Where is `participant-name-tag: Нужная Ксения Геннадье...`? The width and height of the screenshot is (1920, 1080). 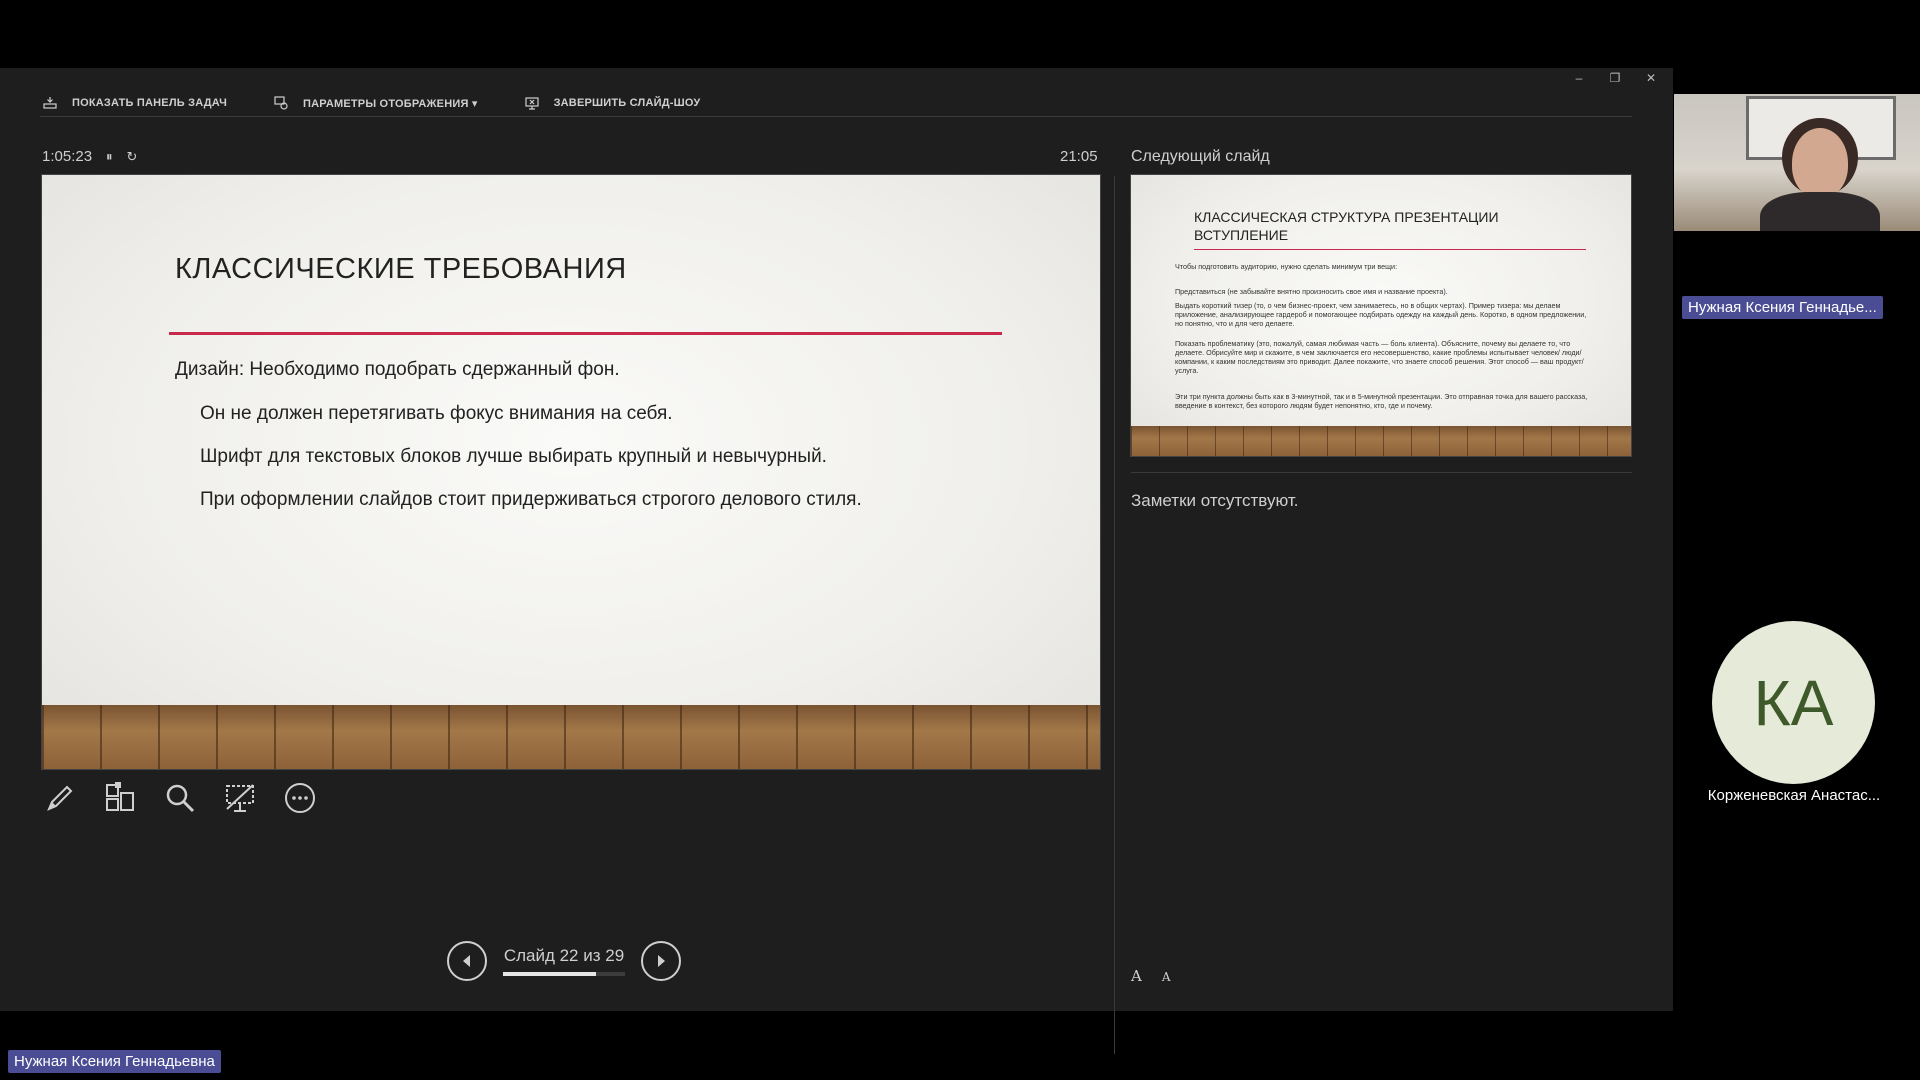 participant-name-tag: Нужная Ксения Геннадье... is located at coordinates (1782, 307).